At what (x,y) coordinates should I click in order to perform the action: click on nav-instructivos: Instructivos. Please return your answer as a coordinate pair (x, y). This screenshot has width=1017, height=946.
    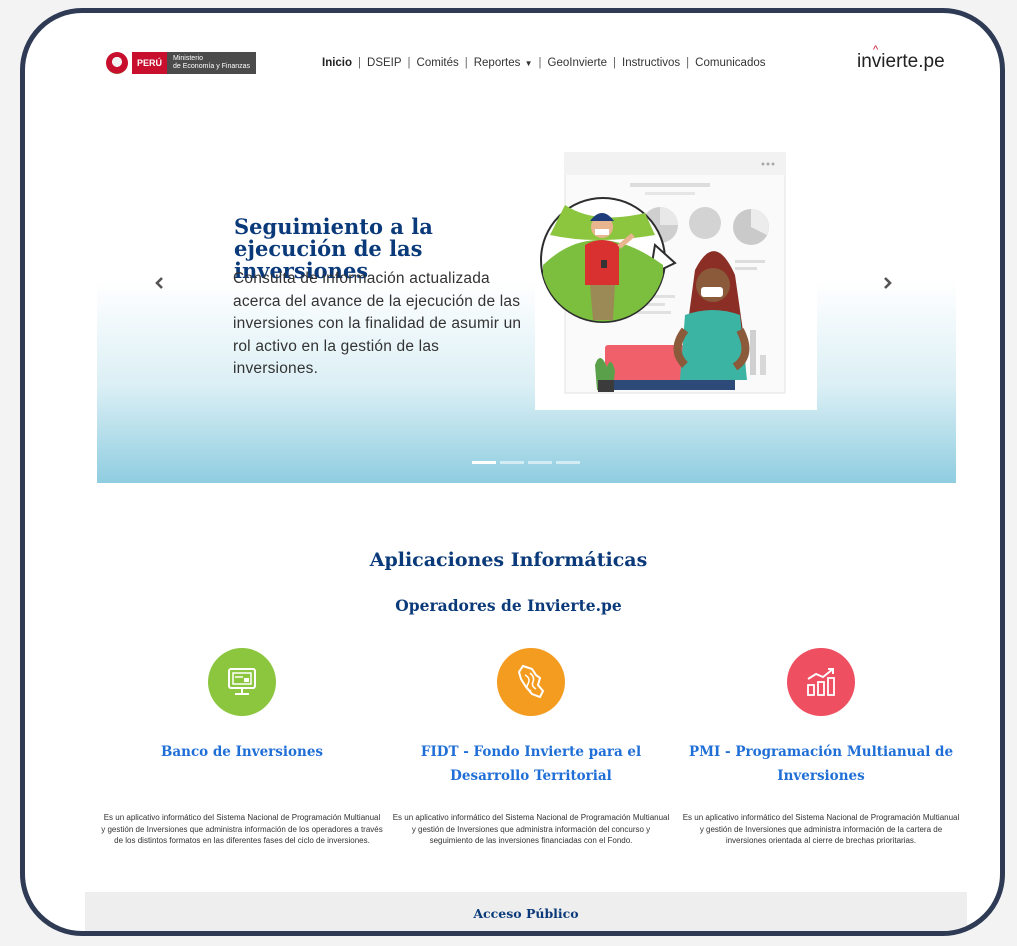
    Looking at the image, I should click on (651, 63).